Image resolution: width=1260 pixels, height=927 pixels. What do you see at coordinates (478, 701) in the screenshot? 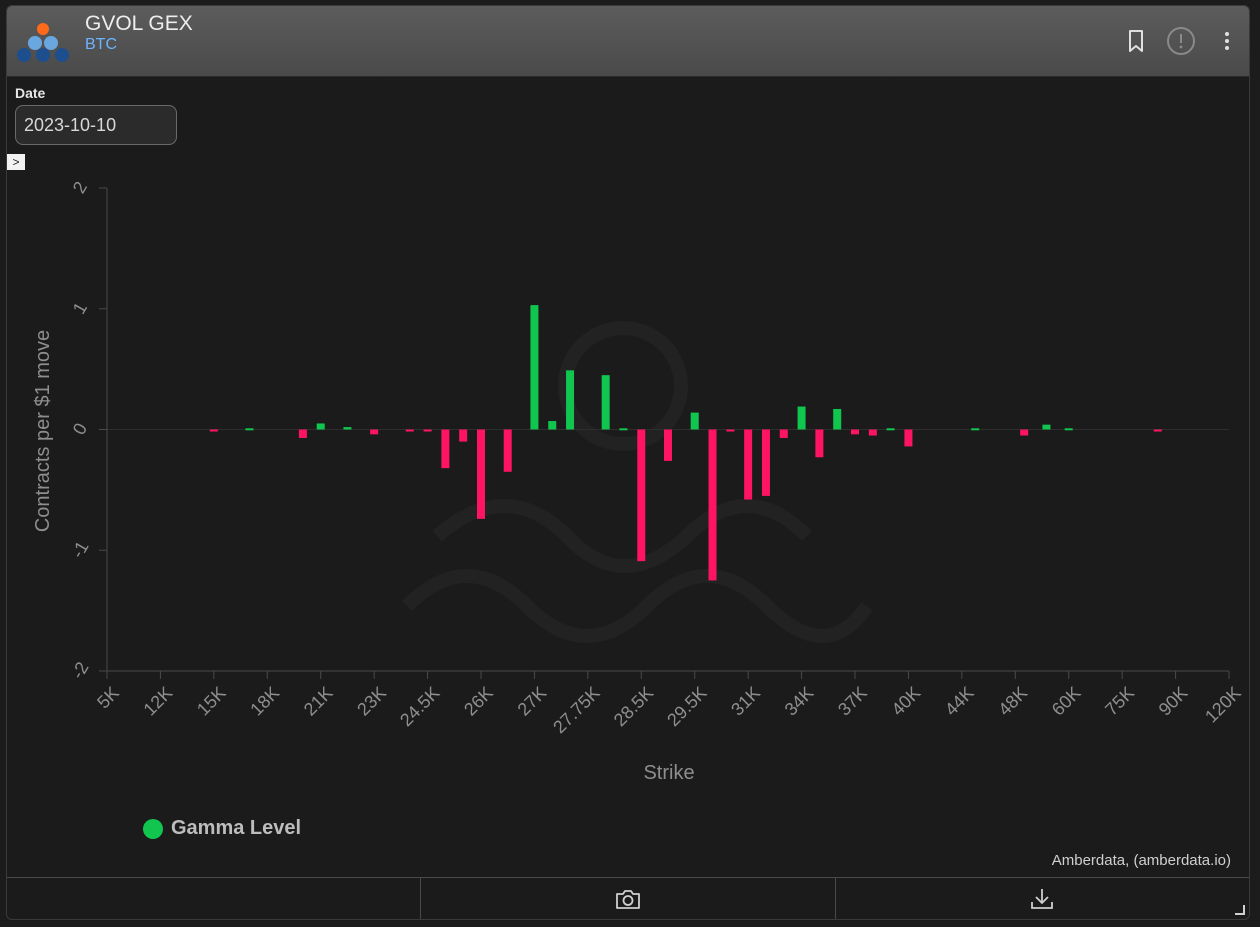
I see `x-tick-label: 26K` at bounding box center [478, 701].